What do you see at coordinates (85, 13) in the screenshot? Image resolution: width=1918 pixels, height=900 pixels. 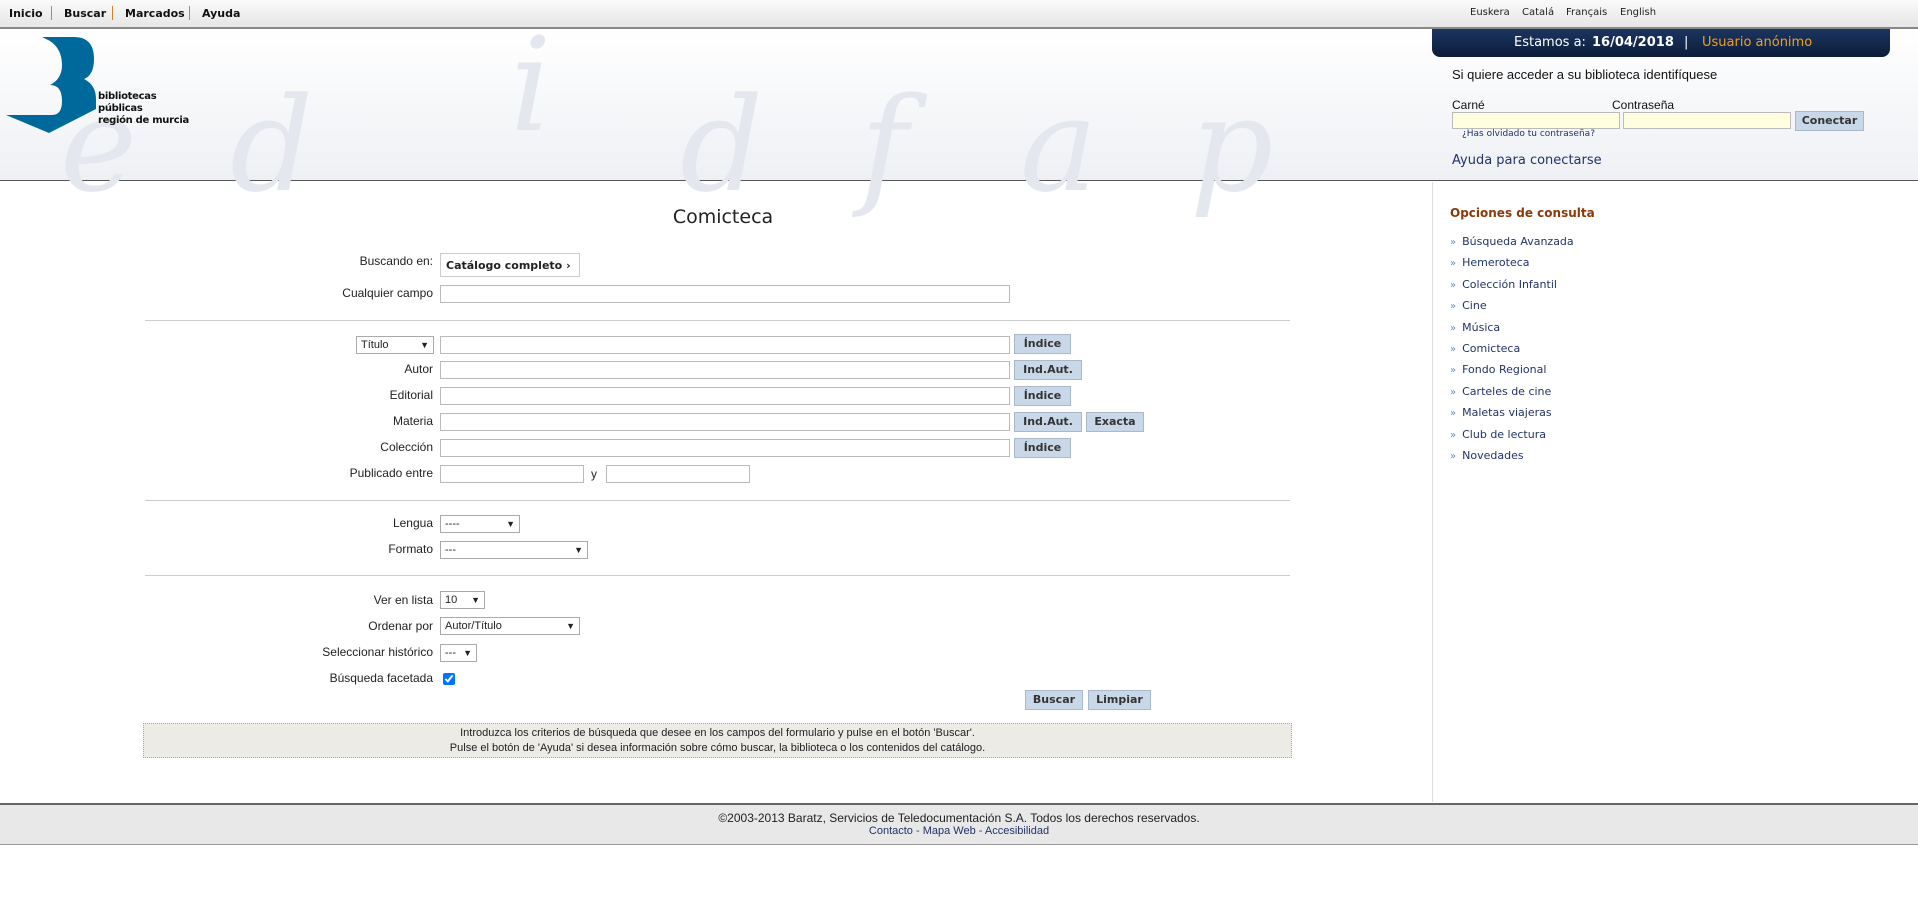 I see `nav-buscar: Buscar` at bounding box center [85, 13].